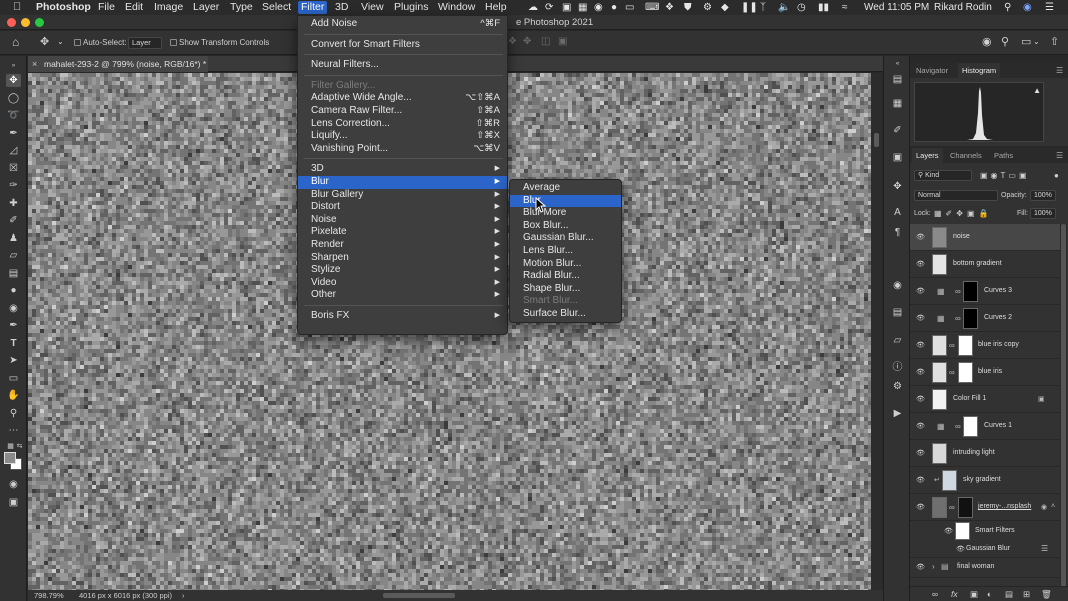  I want to click on 3d-scale-icon: ▣, so click(562, 41).